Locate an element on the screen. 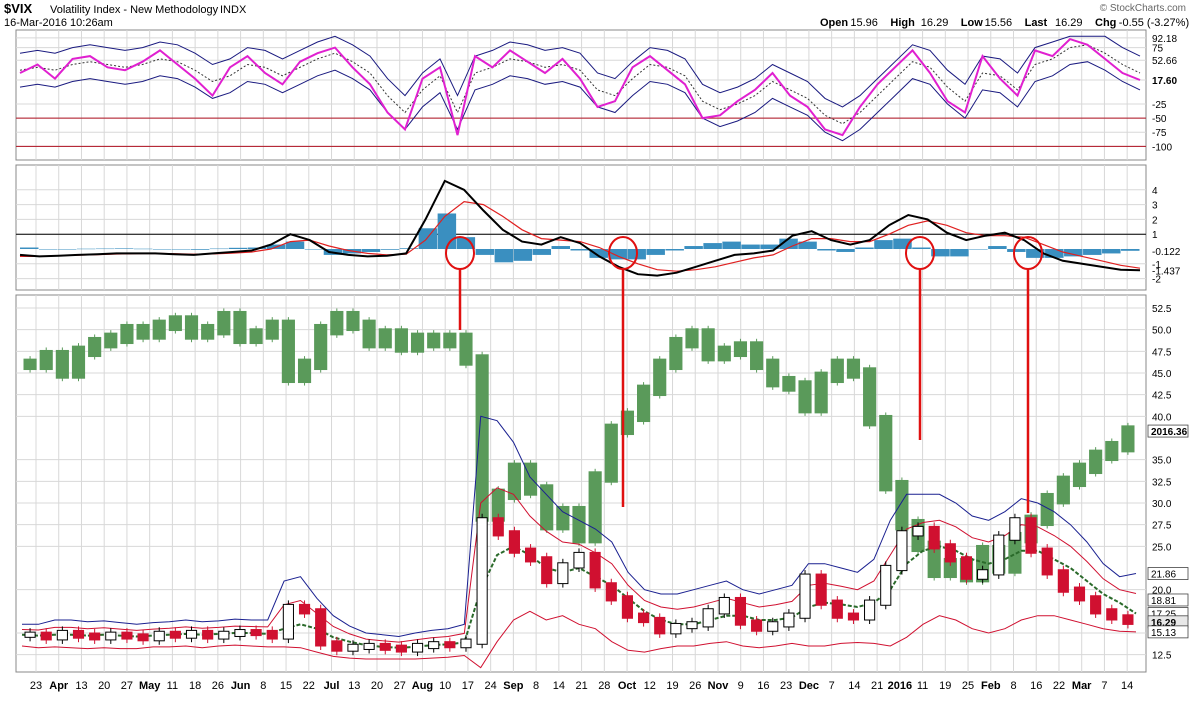 Image resolution: width=1190 pixels, height=725 pixels. p3-y-tick-9: 27.5 is located at coordinates (1162, 526).